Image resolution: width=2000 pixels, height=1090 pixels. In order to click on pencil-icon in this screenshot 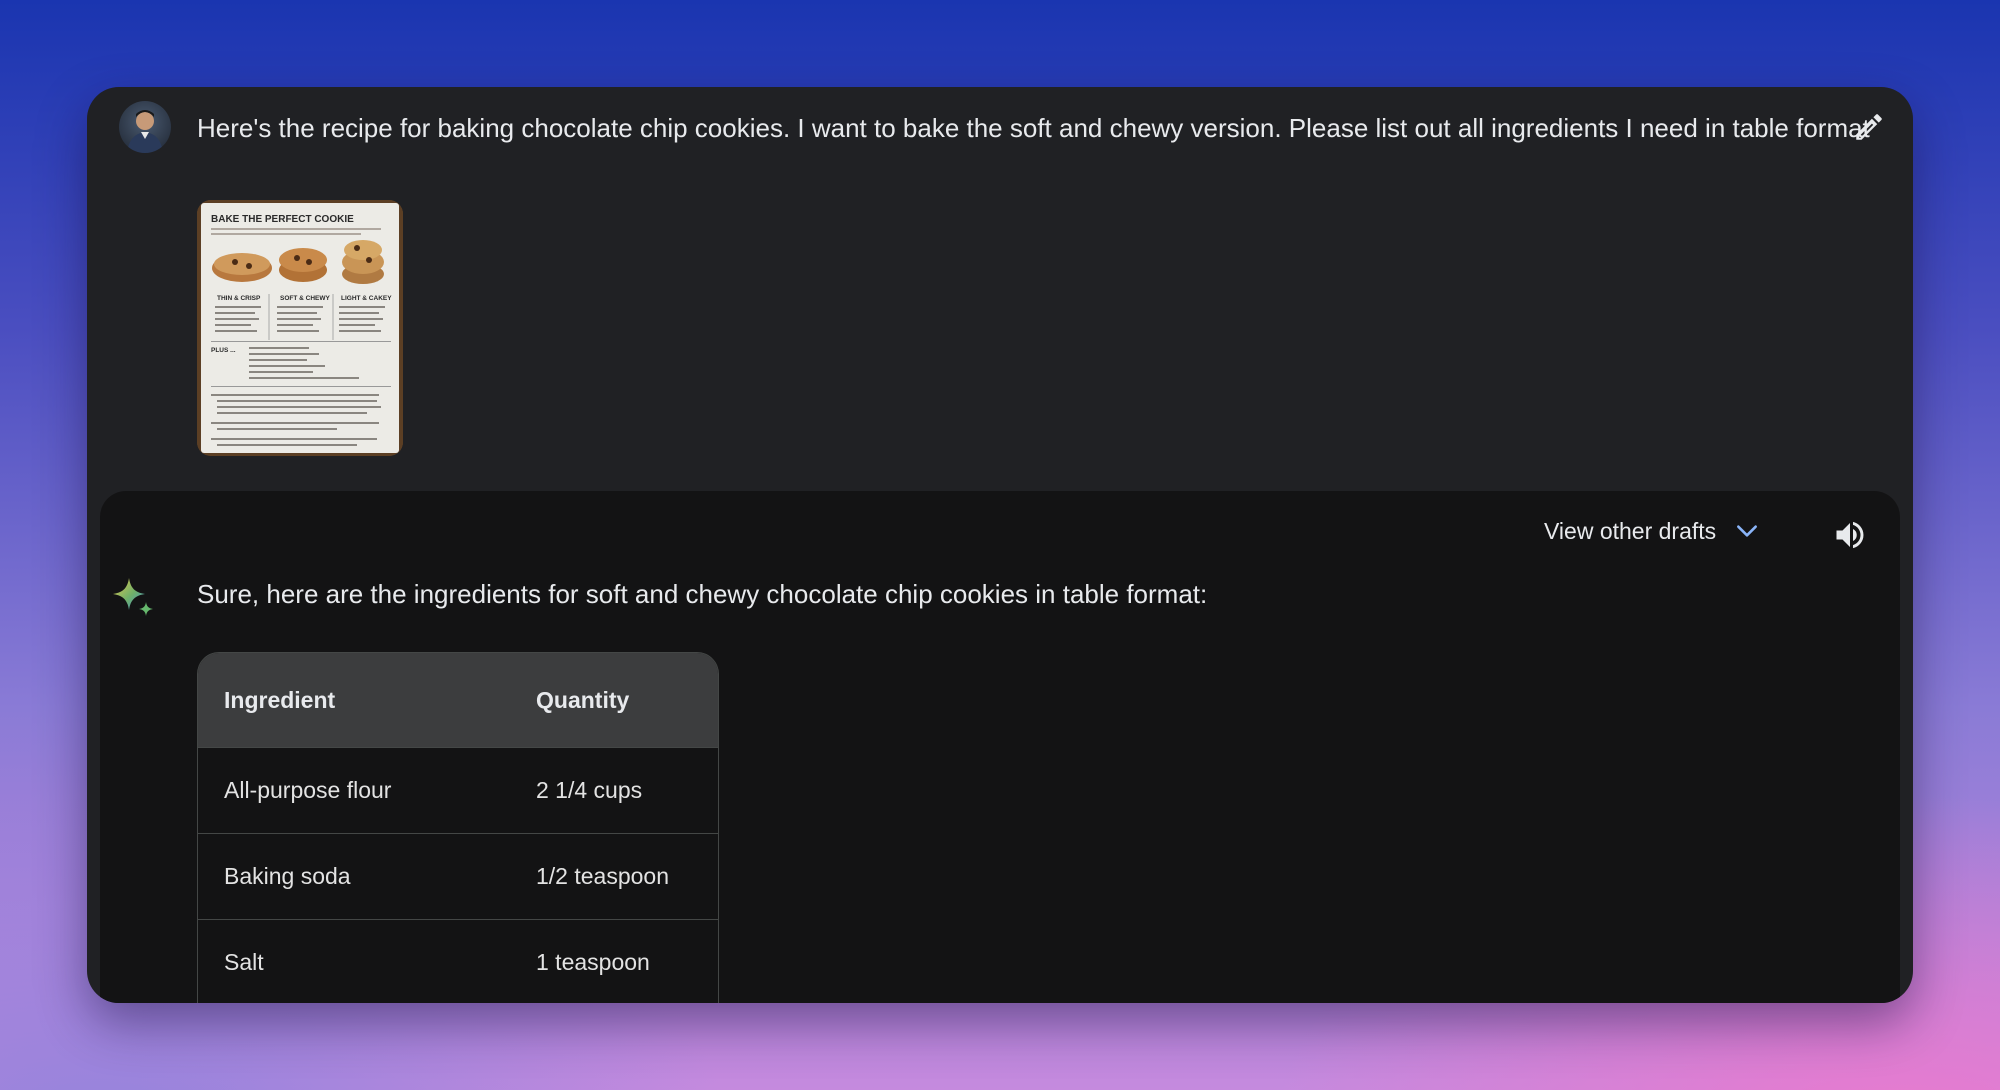, I will do `click(1869, 127)`.